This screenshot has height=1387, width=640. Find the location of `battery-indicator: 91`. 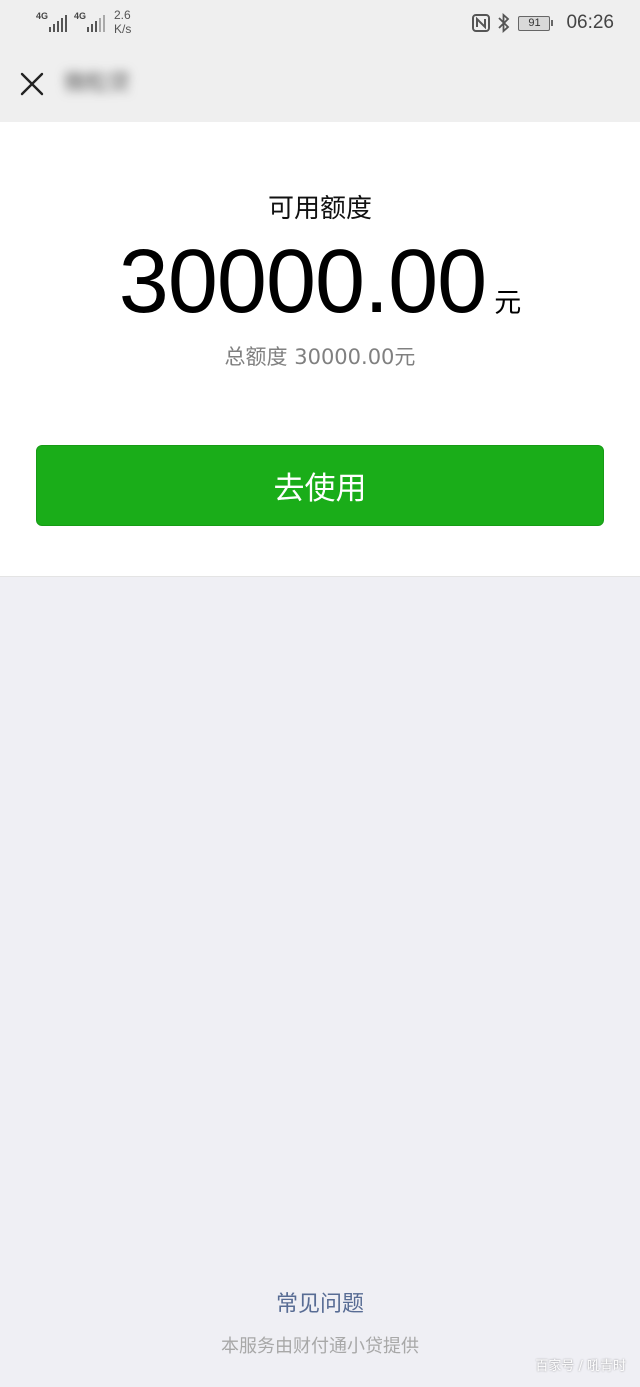

battery-indicator: 91 is located at coordinates (536, 23).